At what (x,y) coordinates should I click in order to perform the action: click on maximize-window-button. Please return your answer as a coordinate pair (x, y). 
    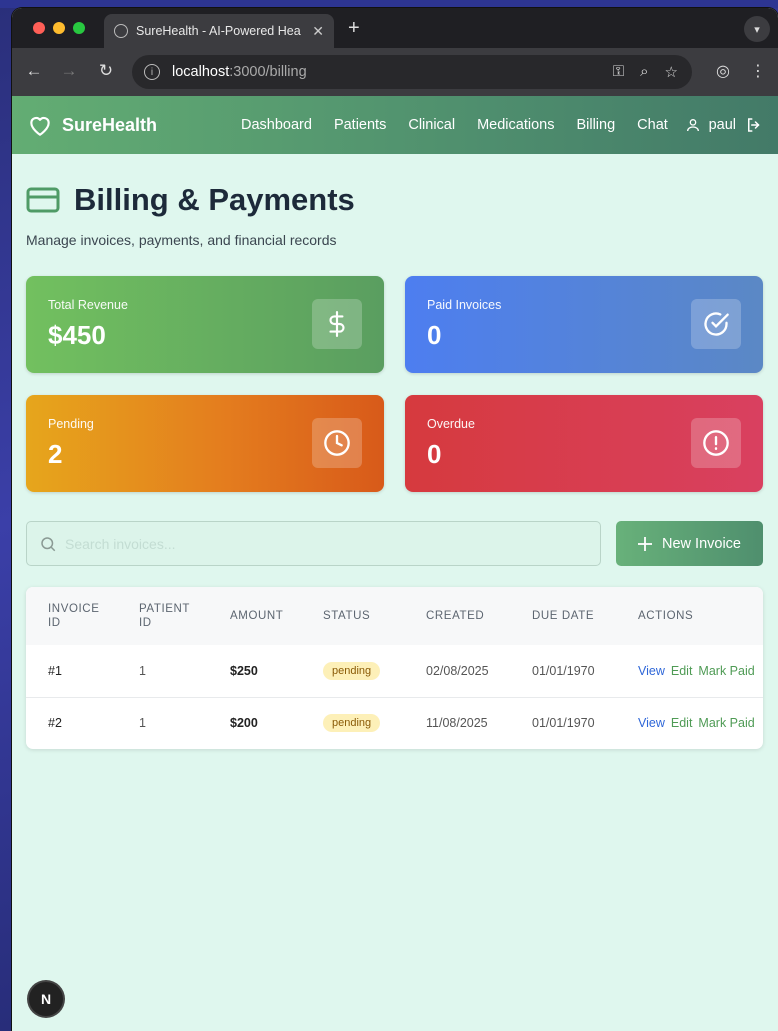
    Looking at the image, I should click on (79, 28).